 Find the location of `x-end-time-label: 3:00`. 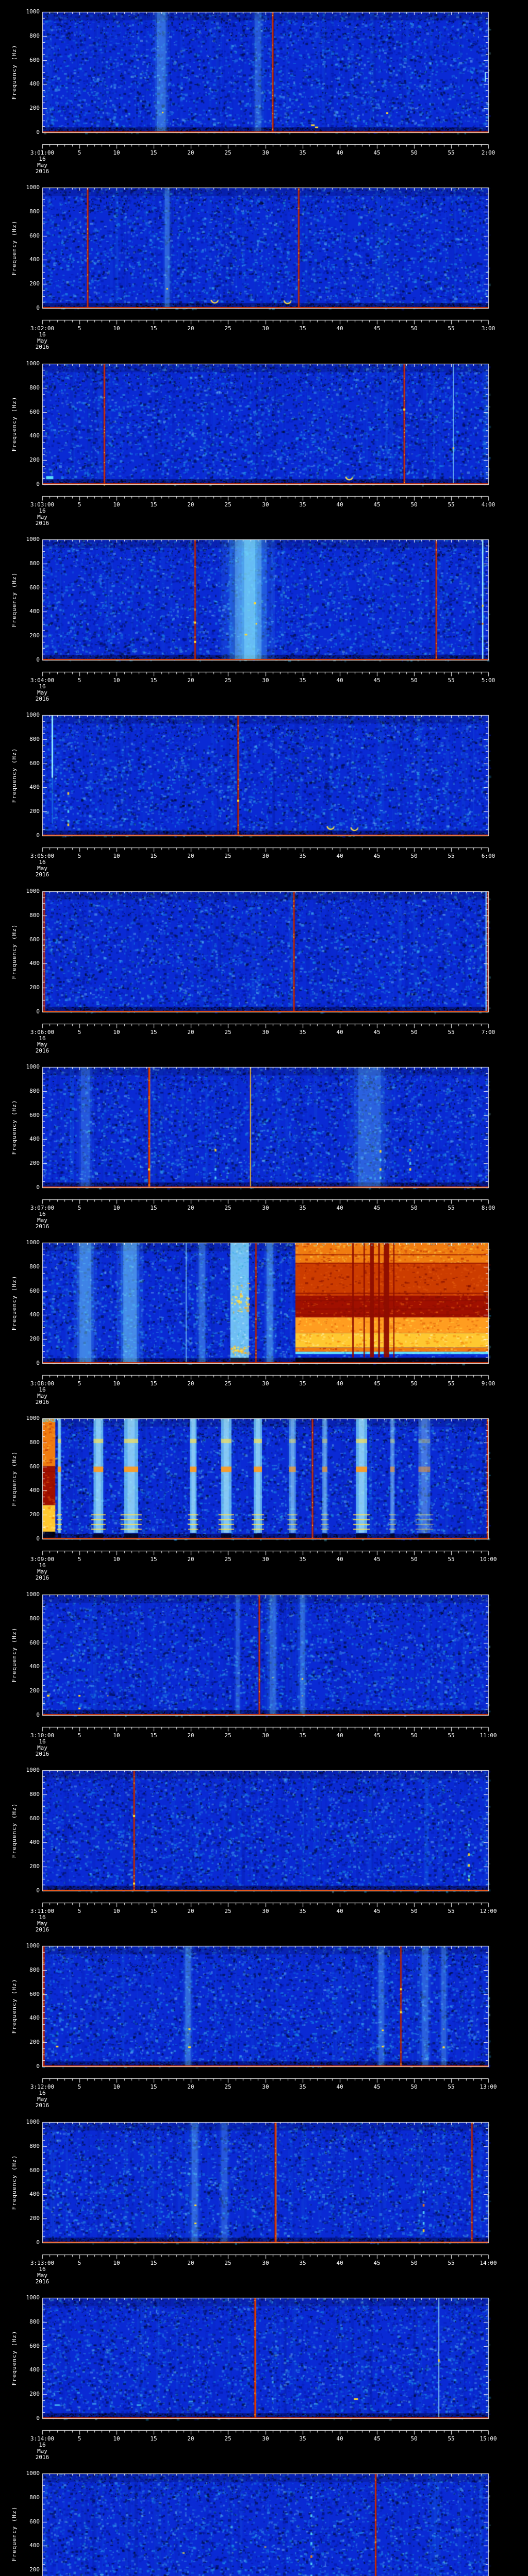

x-end-time-label: 3:00 is located at coordinates (488, 328).